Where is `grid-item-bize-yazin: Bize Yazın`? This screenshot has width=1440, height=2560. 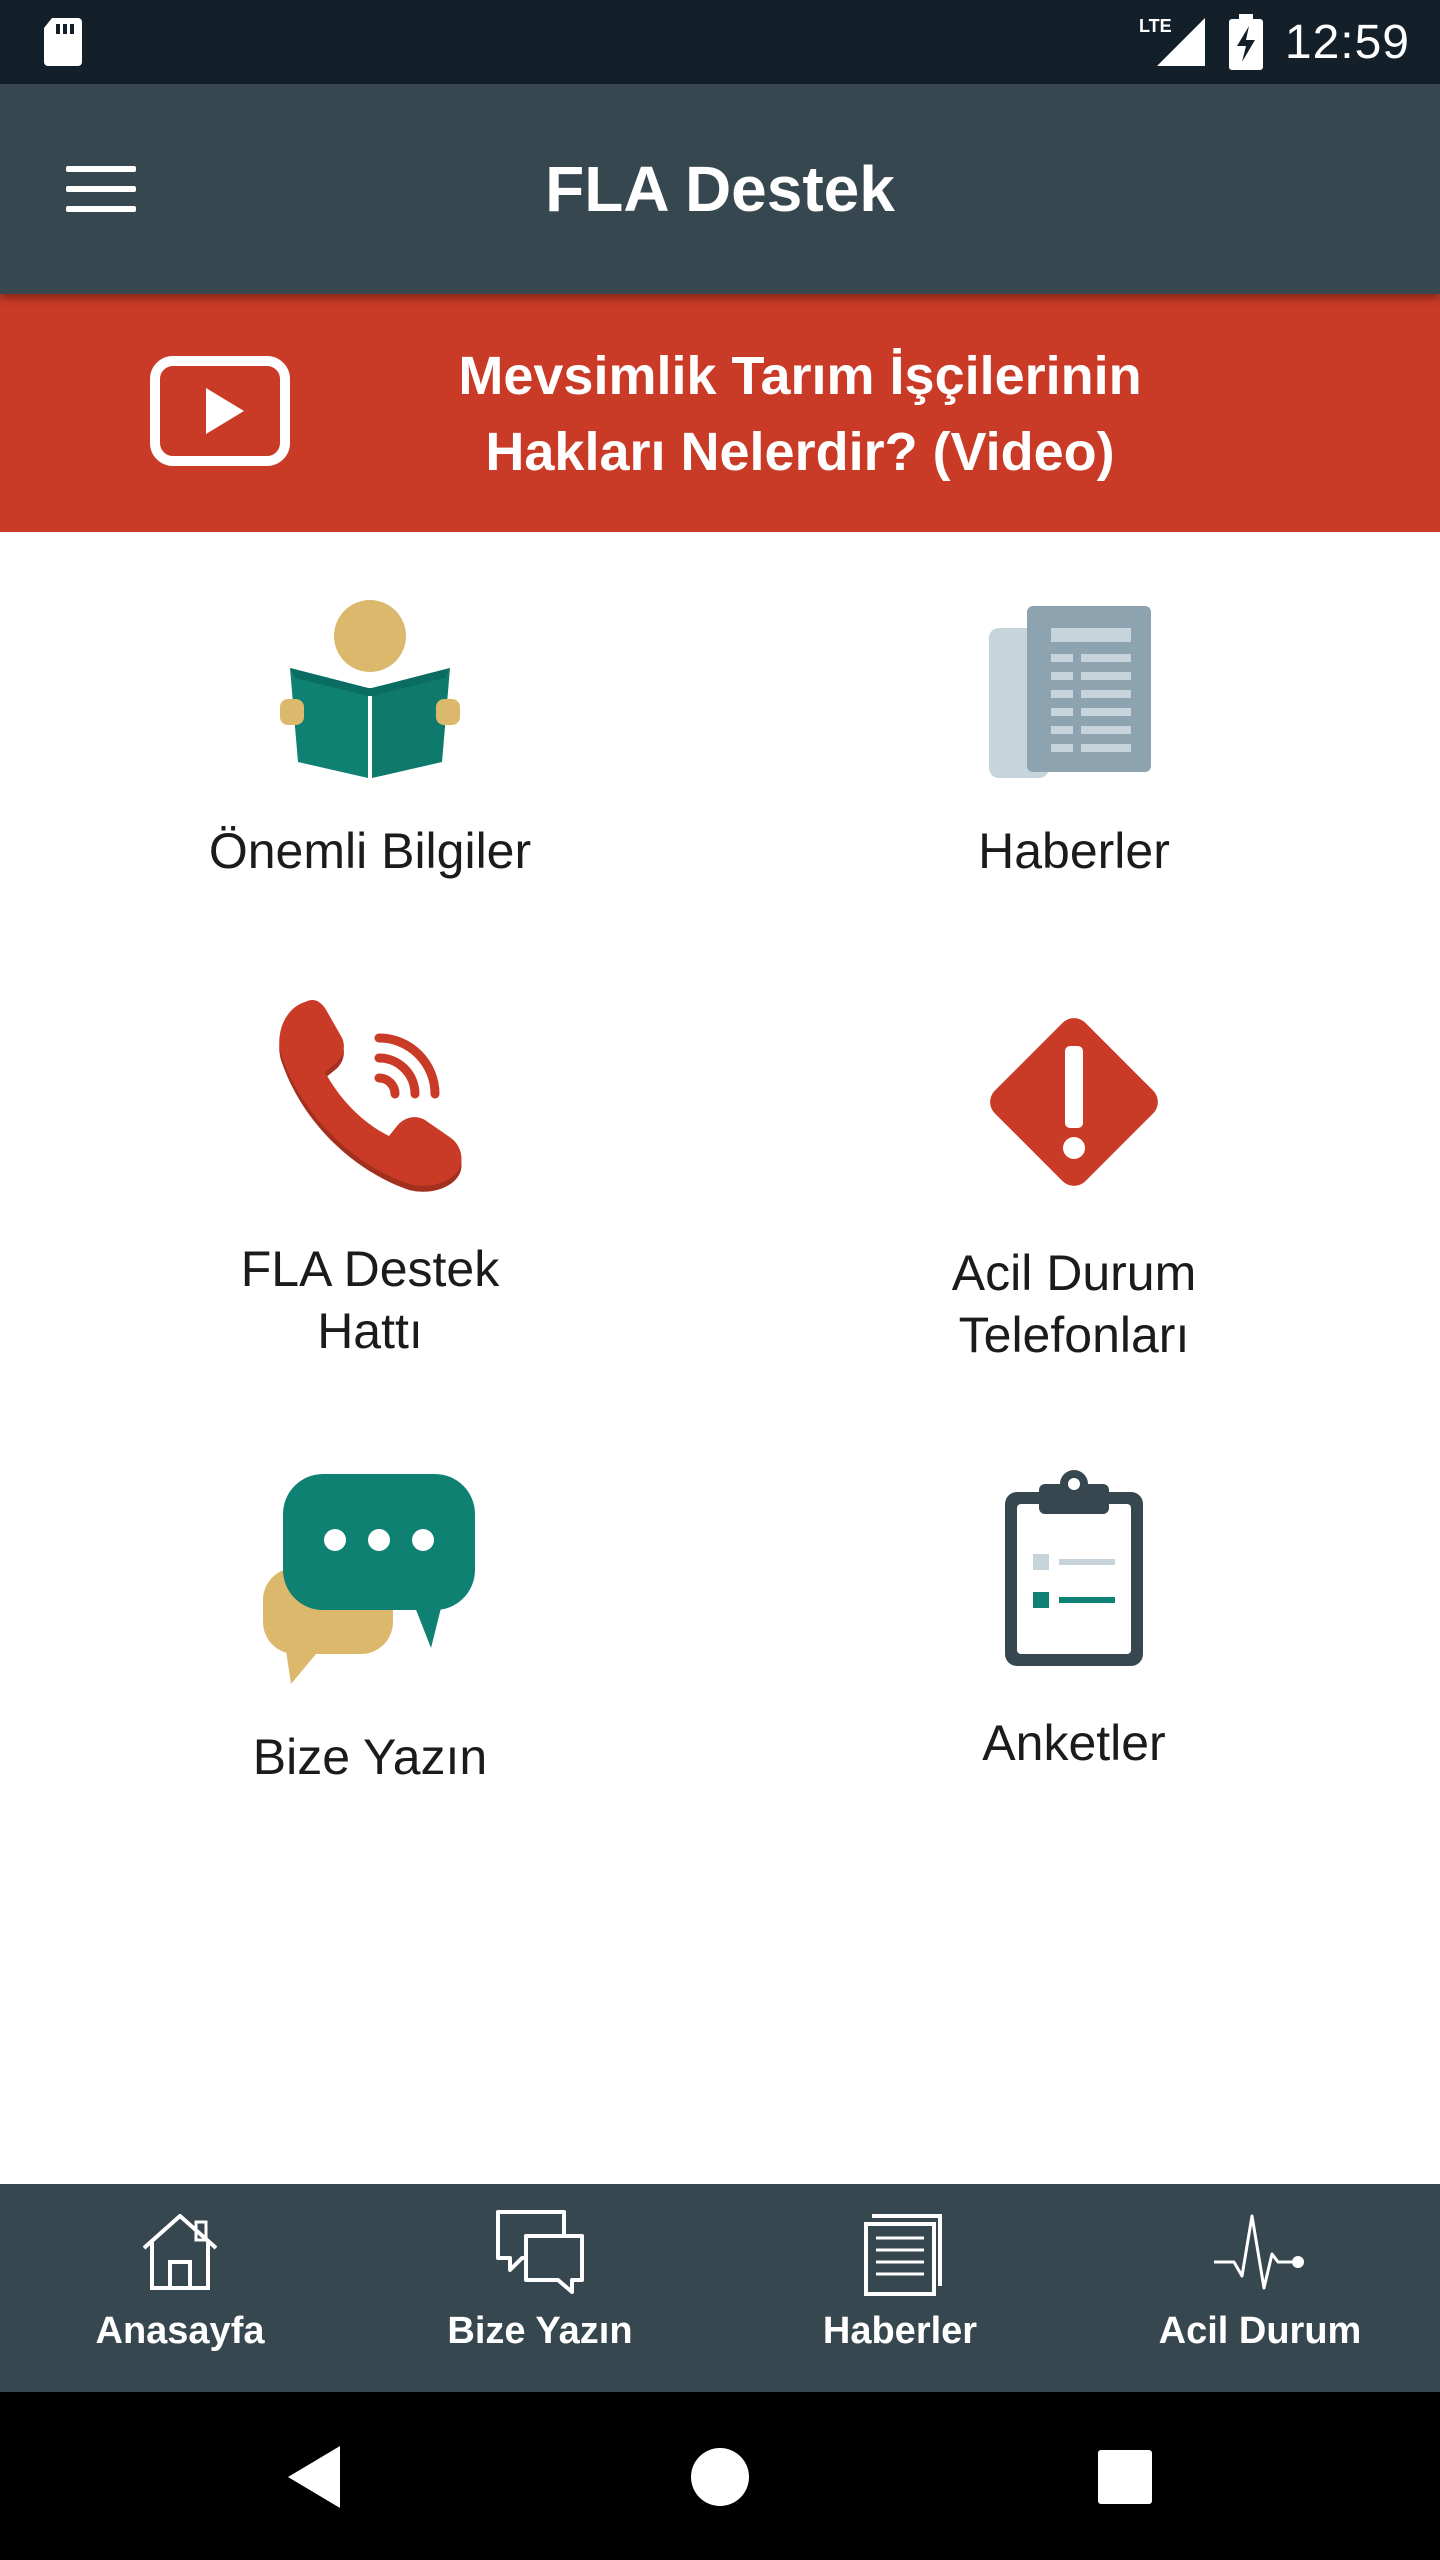 grid-item-bize-yazin: Bize Yazın is located at coordinates (370, 1630).